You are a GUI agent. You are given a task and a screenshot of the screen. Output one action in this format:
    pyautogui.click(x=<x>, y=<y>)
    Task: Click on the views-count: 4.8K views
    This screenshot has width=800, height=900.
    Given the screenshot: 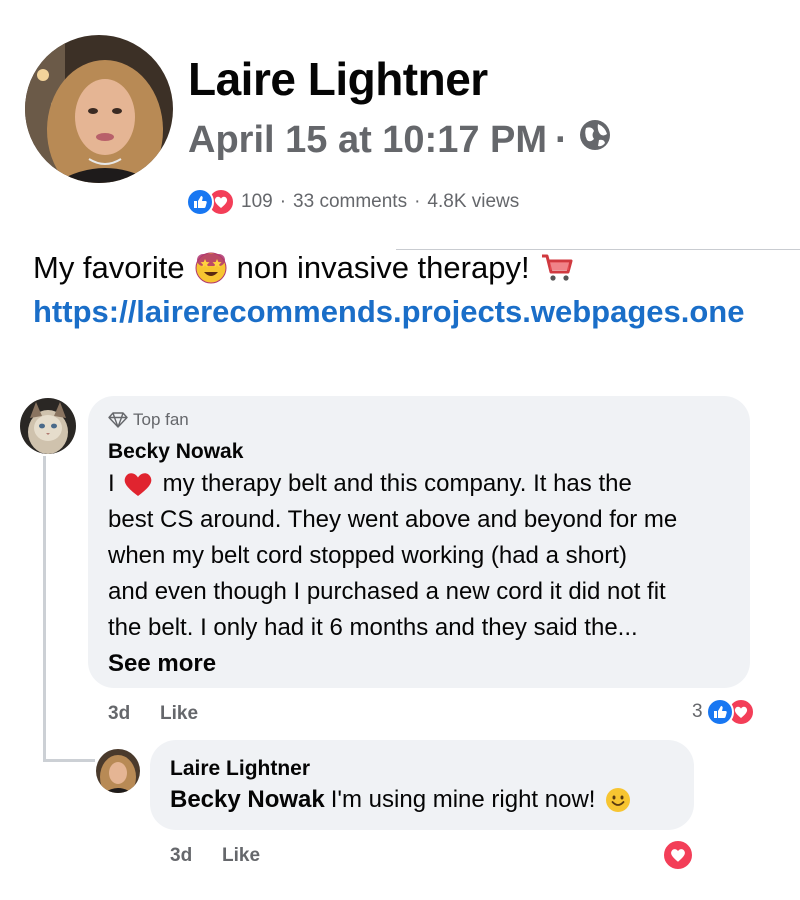 What is the action you would take?
    pyautogui.click(x=473, y=201)
    